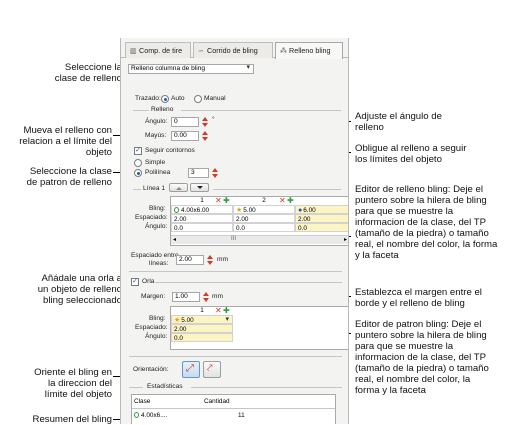  Describe the element at coordinates (205, 136) in the screenshot. I see `offset-spinner` at that location.